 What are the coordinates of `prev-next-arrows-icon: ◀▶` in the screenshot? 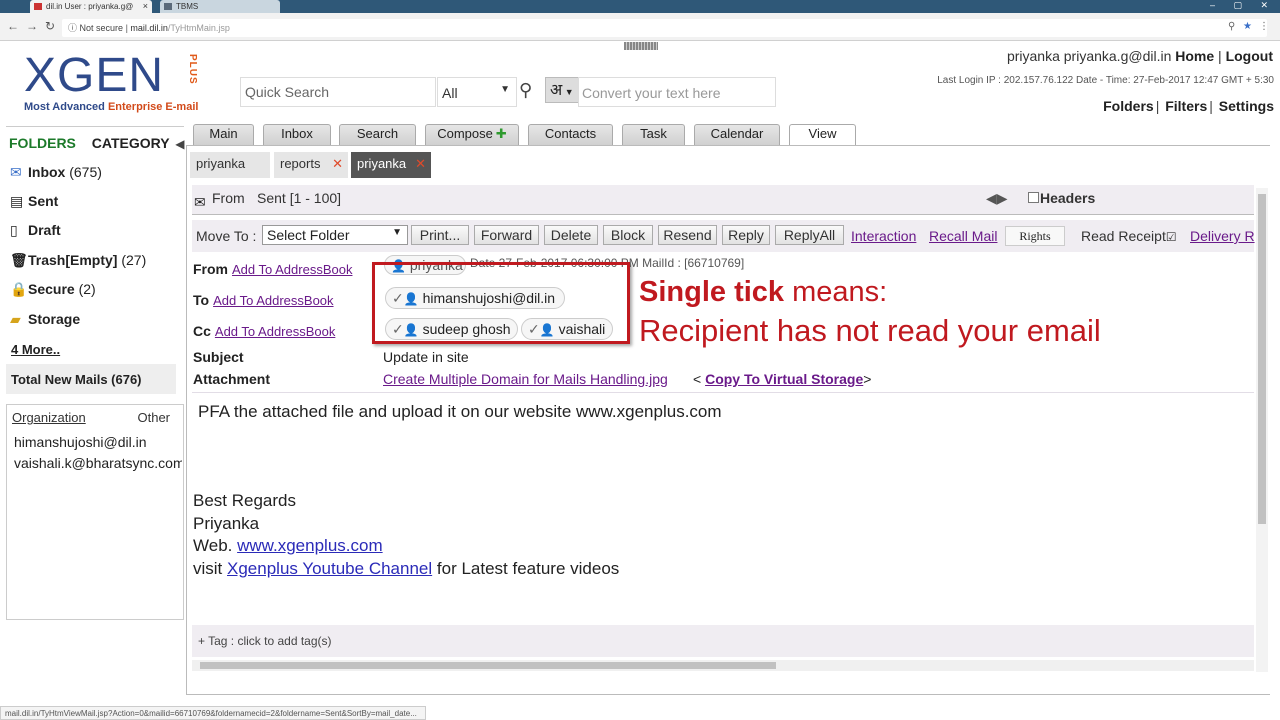 It's located at (997, 198).